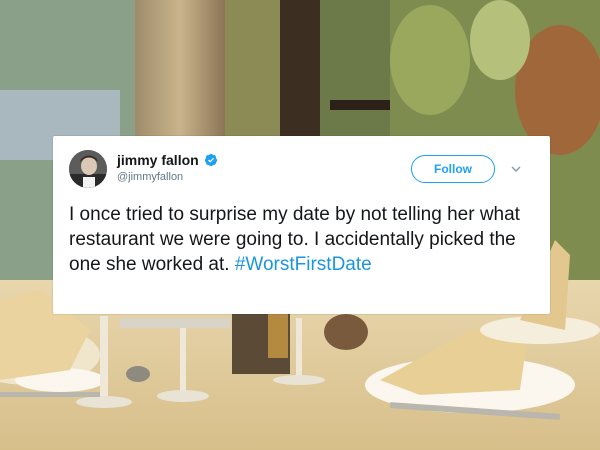 The width and height of the screenshot is (600, 450). I want to click on verified-badge-icon, so click(210, 160).